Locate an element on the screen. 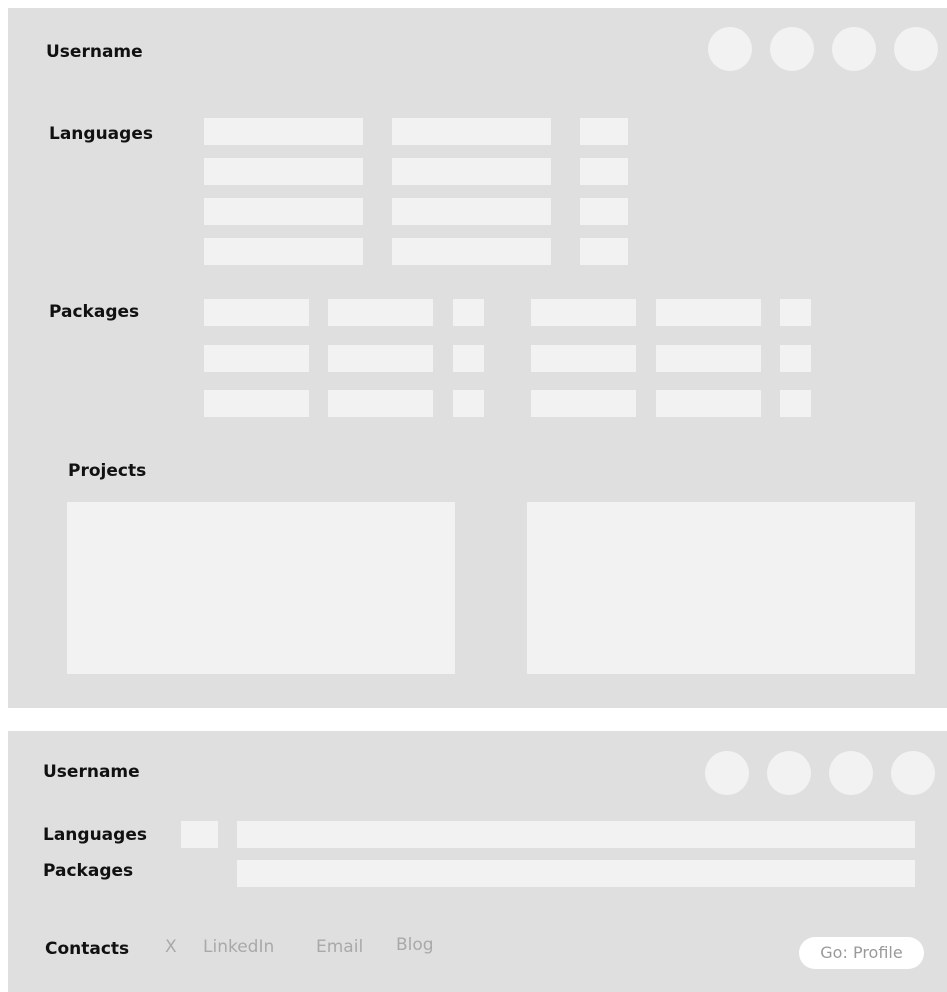  contacts-heading: Contacts is located at coordinates (87, 949).